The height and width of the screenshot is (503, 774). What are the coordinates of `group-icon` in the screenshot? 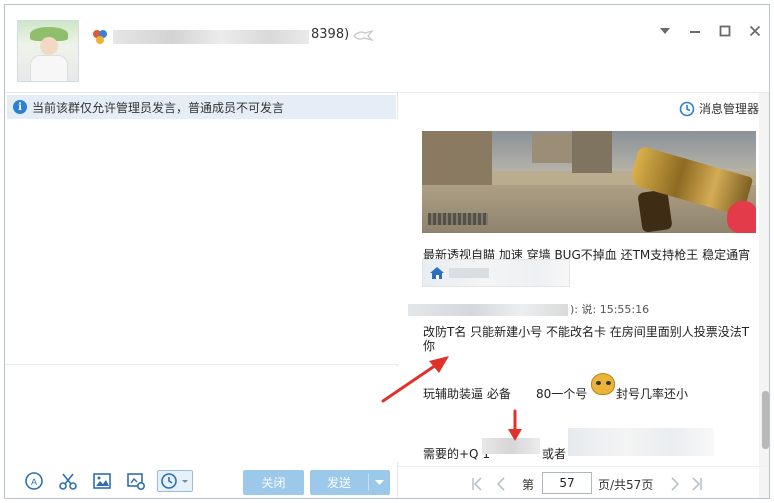 It's located at (100, 37).